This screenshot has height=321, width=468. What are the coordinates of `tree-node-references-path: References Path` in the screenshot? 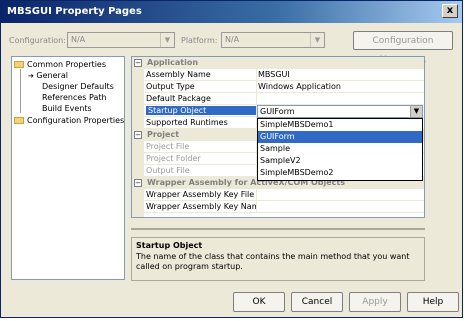 It's located at (74, 97).